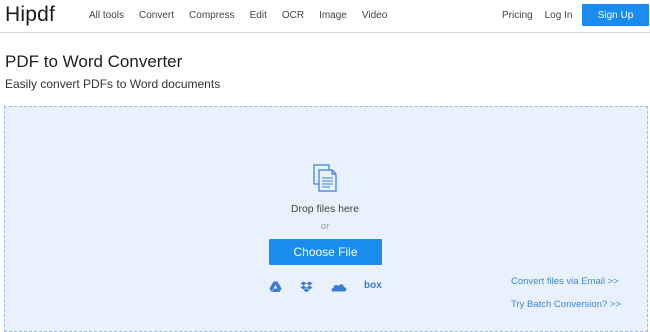 The image size is (650, 332). Describe the element at coordinates (325, 178) in the screenshot. I see `documents-icon` at that location.